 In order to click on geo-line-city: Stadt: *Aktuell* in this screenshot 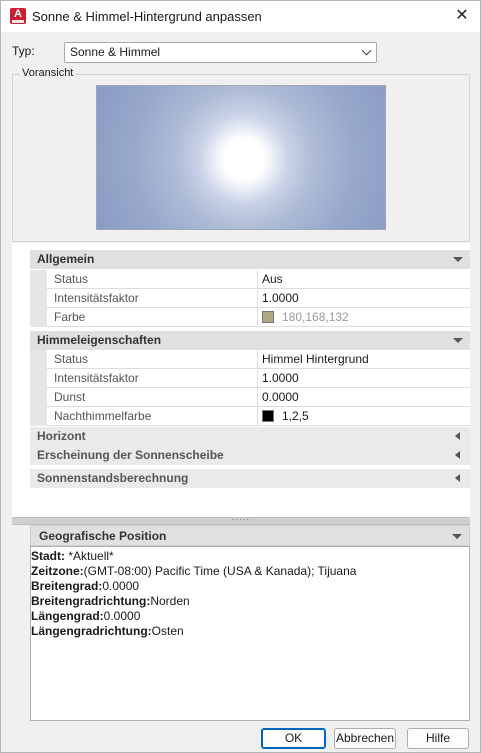, I will do `click(72, 556)`.